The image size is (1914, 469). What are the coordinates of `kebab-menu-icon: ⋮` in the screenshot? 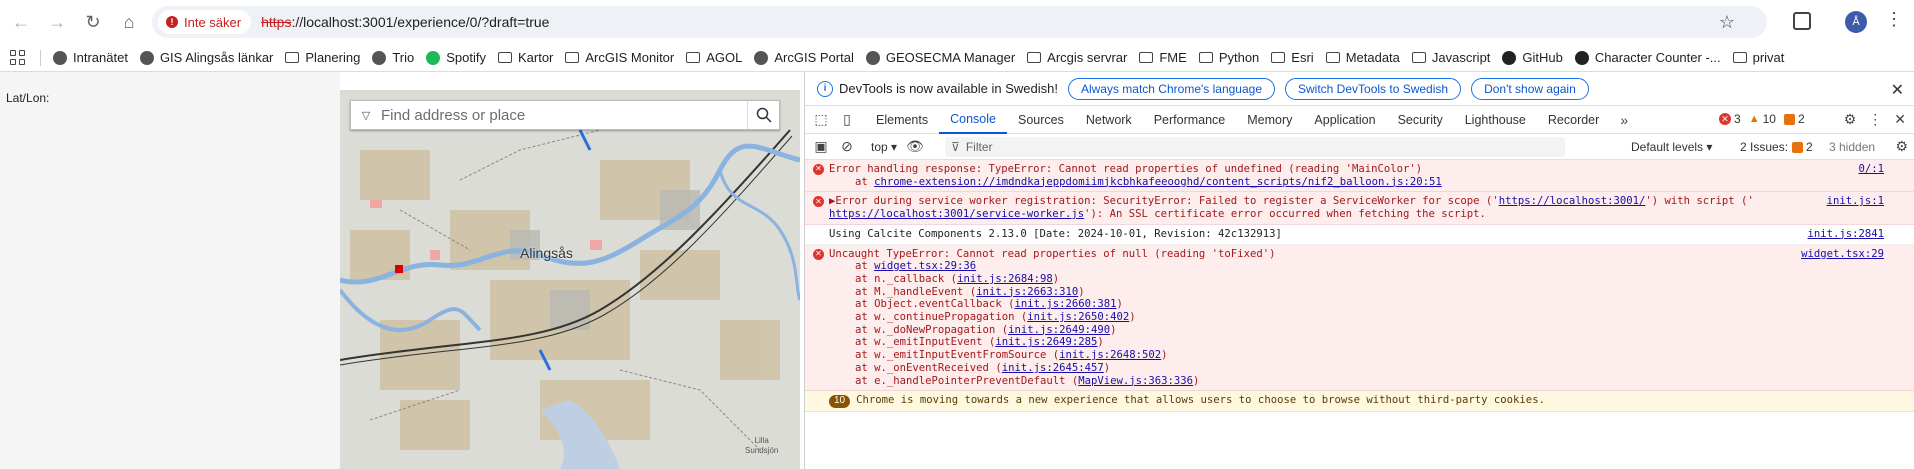 It's located at (1894, 19).